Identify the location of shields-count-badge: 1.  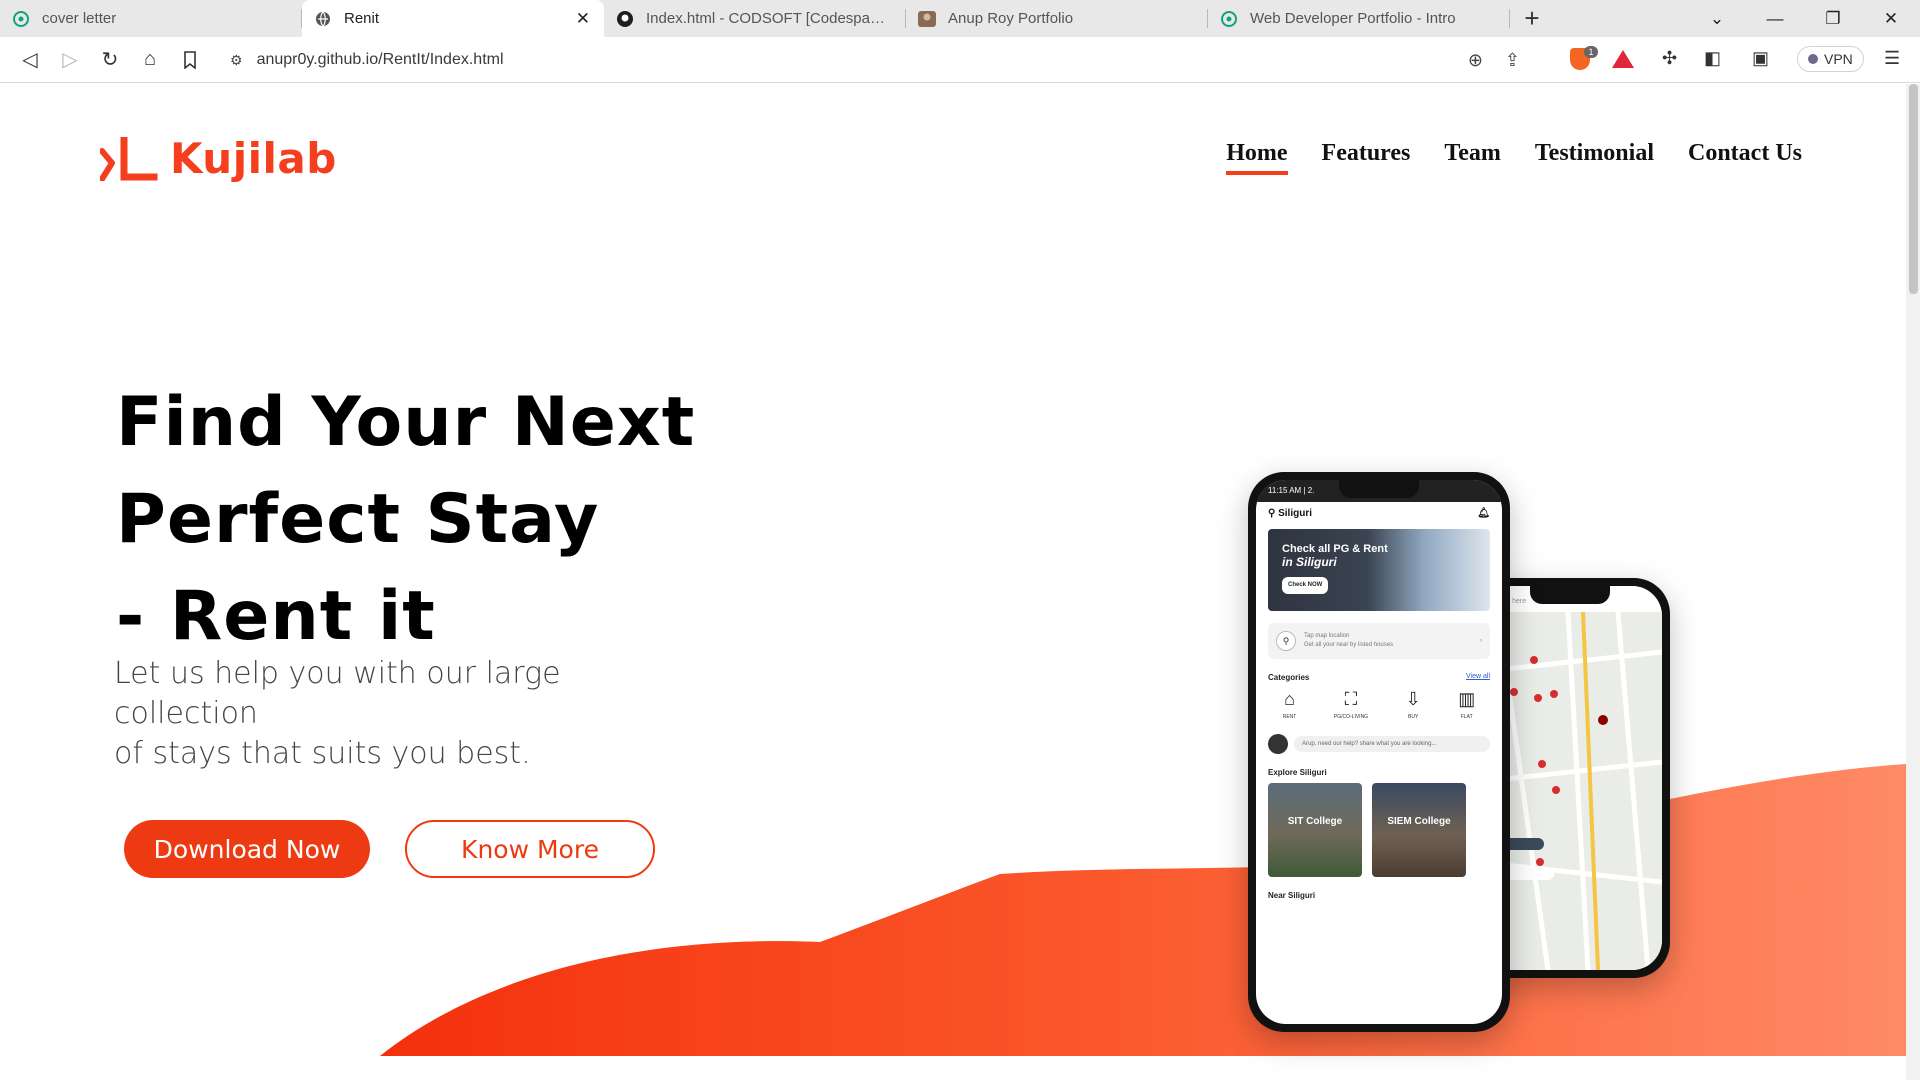
(1591, 52).